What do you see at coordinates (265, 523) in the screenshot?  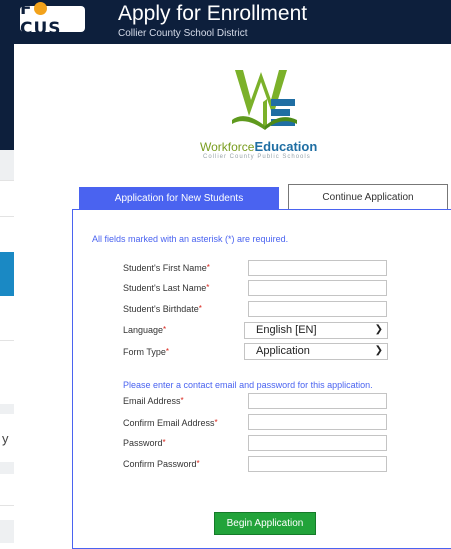 I see `begin-application-button: Begin Application` at bounding box center [265, 523].